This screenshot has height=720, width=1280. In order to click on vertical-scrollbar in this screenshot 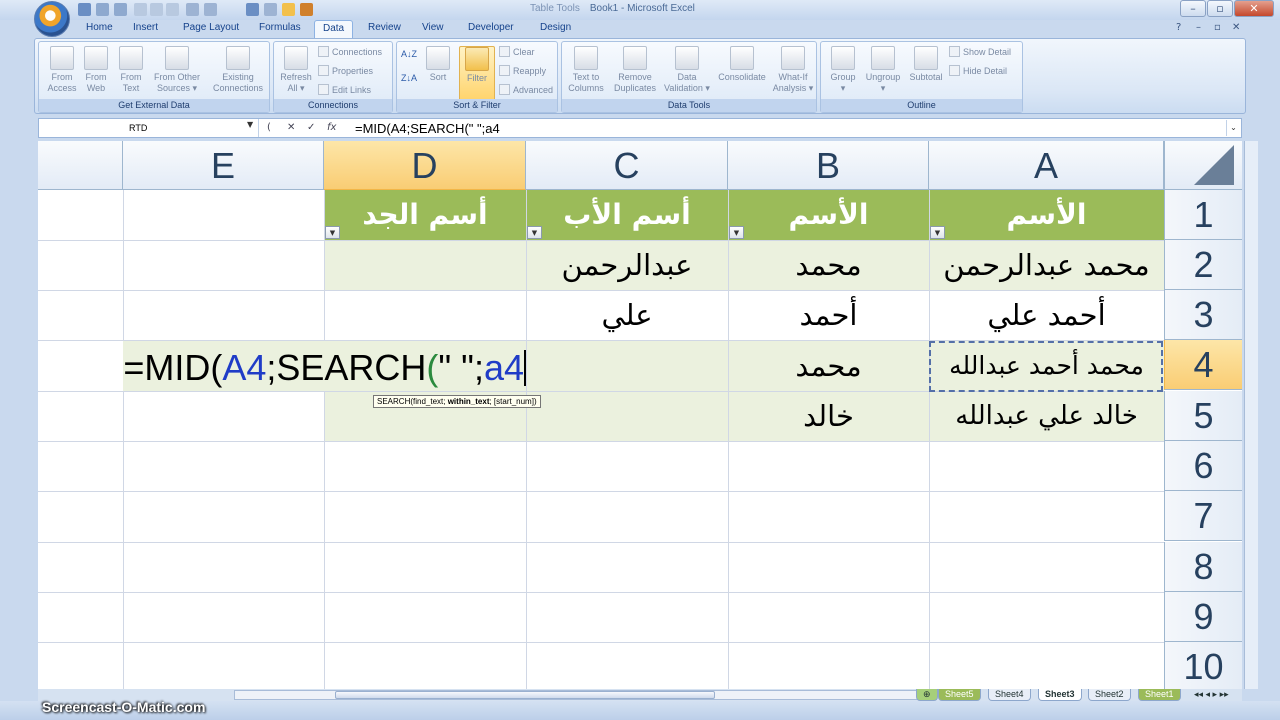, I will do `click(1251, 415)`.